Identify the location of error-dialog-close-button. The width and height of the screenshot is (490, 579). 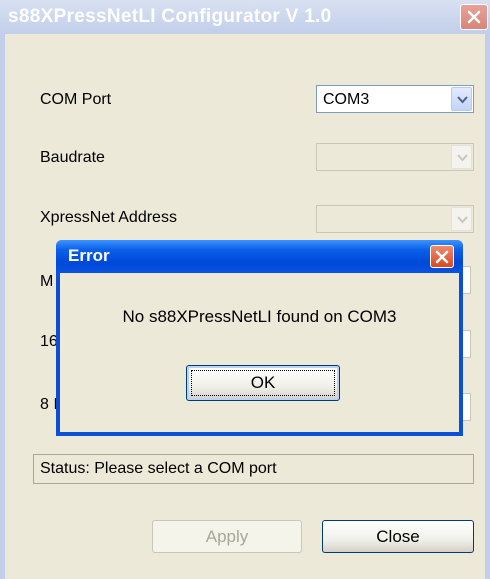
(442, 256).